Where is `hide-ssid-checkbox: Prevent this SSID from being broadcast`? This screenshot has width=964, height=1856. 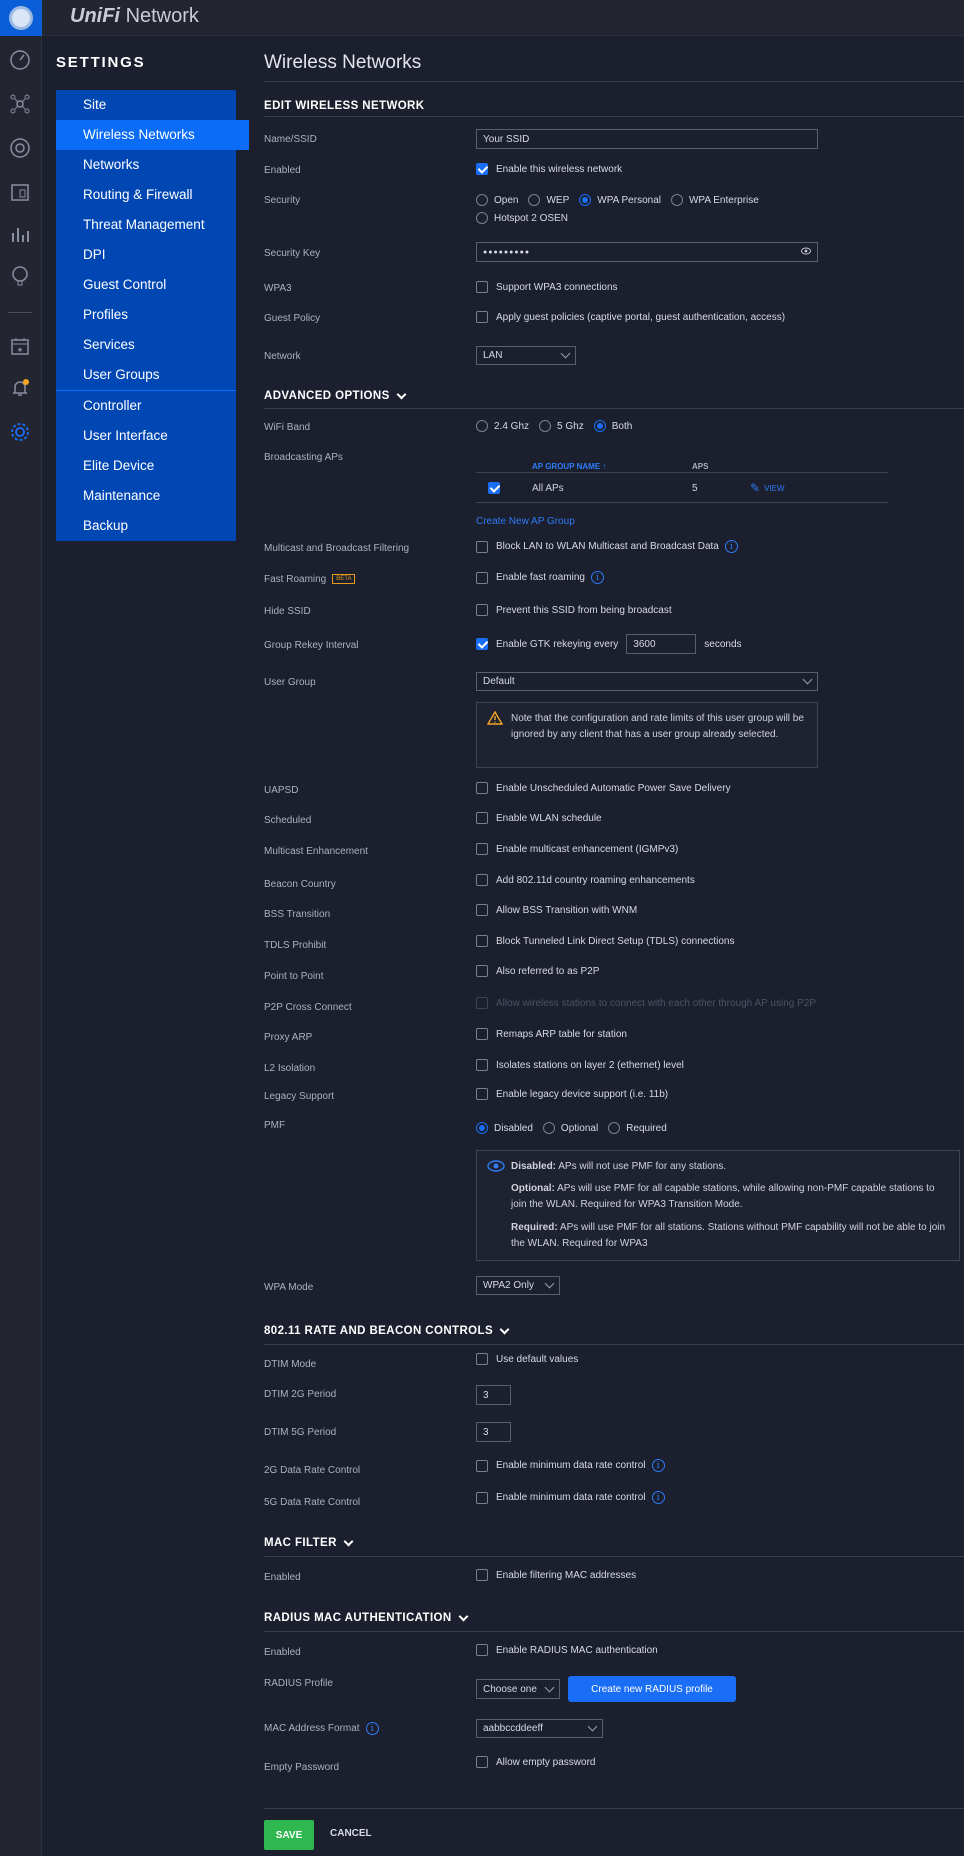
hide-ssid-checkbox: Prevent this SSID from being broadcast is located at coordinates (574, 610).